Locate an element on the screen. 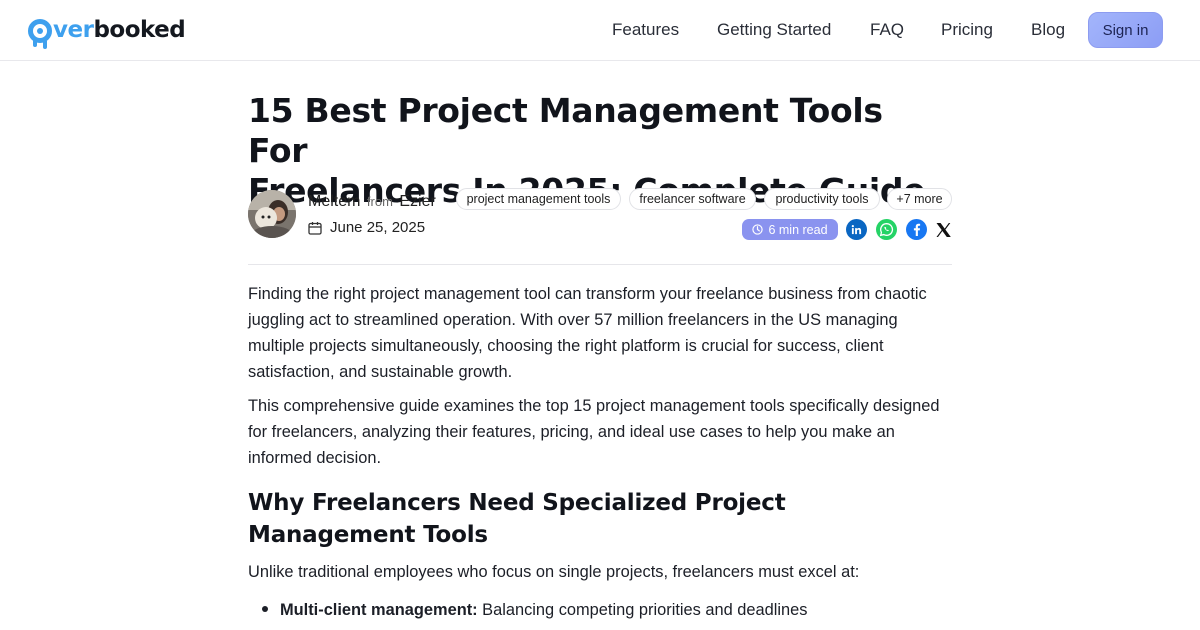  title-line-1: 15 Best Project Management Tools For is located at coordinates (565, 130).